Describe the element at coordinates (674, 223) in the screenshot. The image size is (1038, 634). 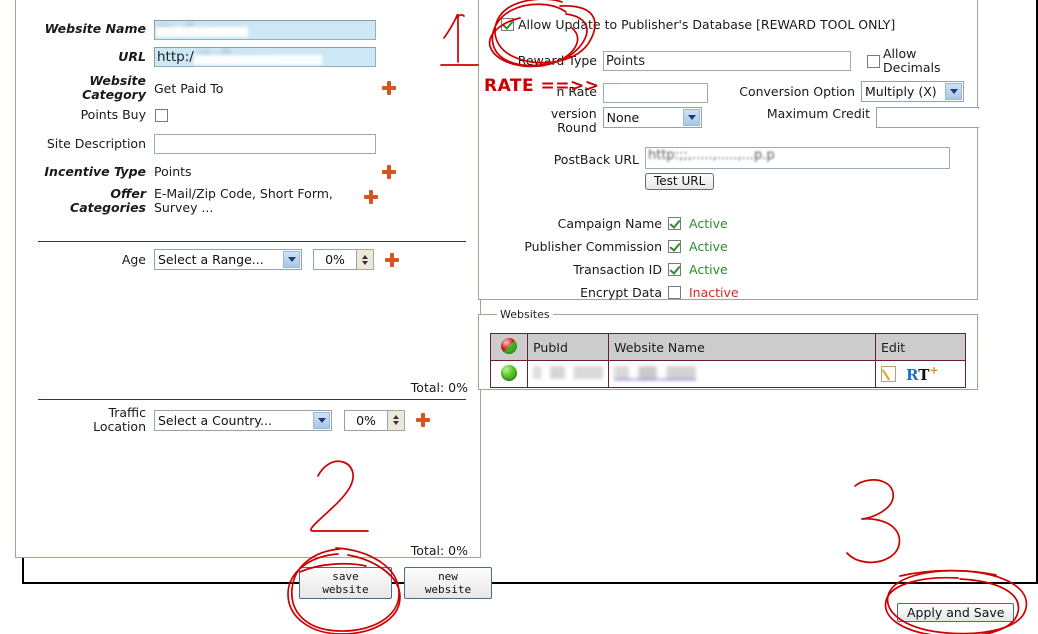
I see `campaign-name-checkbox` at that location.